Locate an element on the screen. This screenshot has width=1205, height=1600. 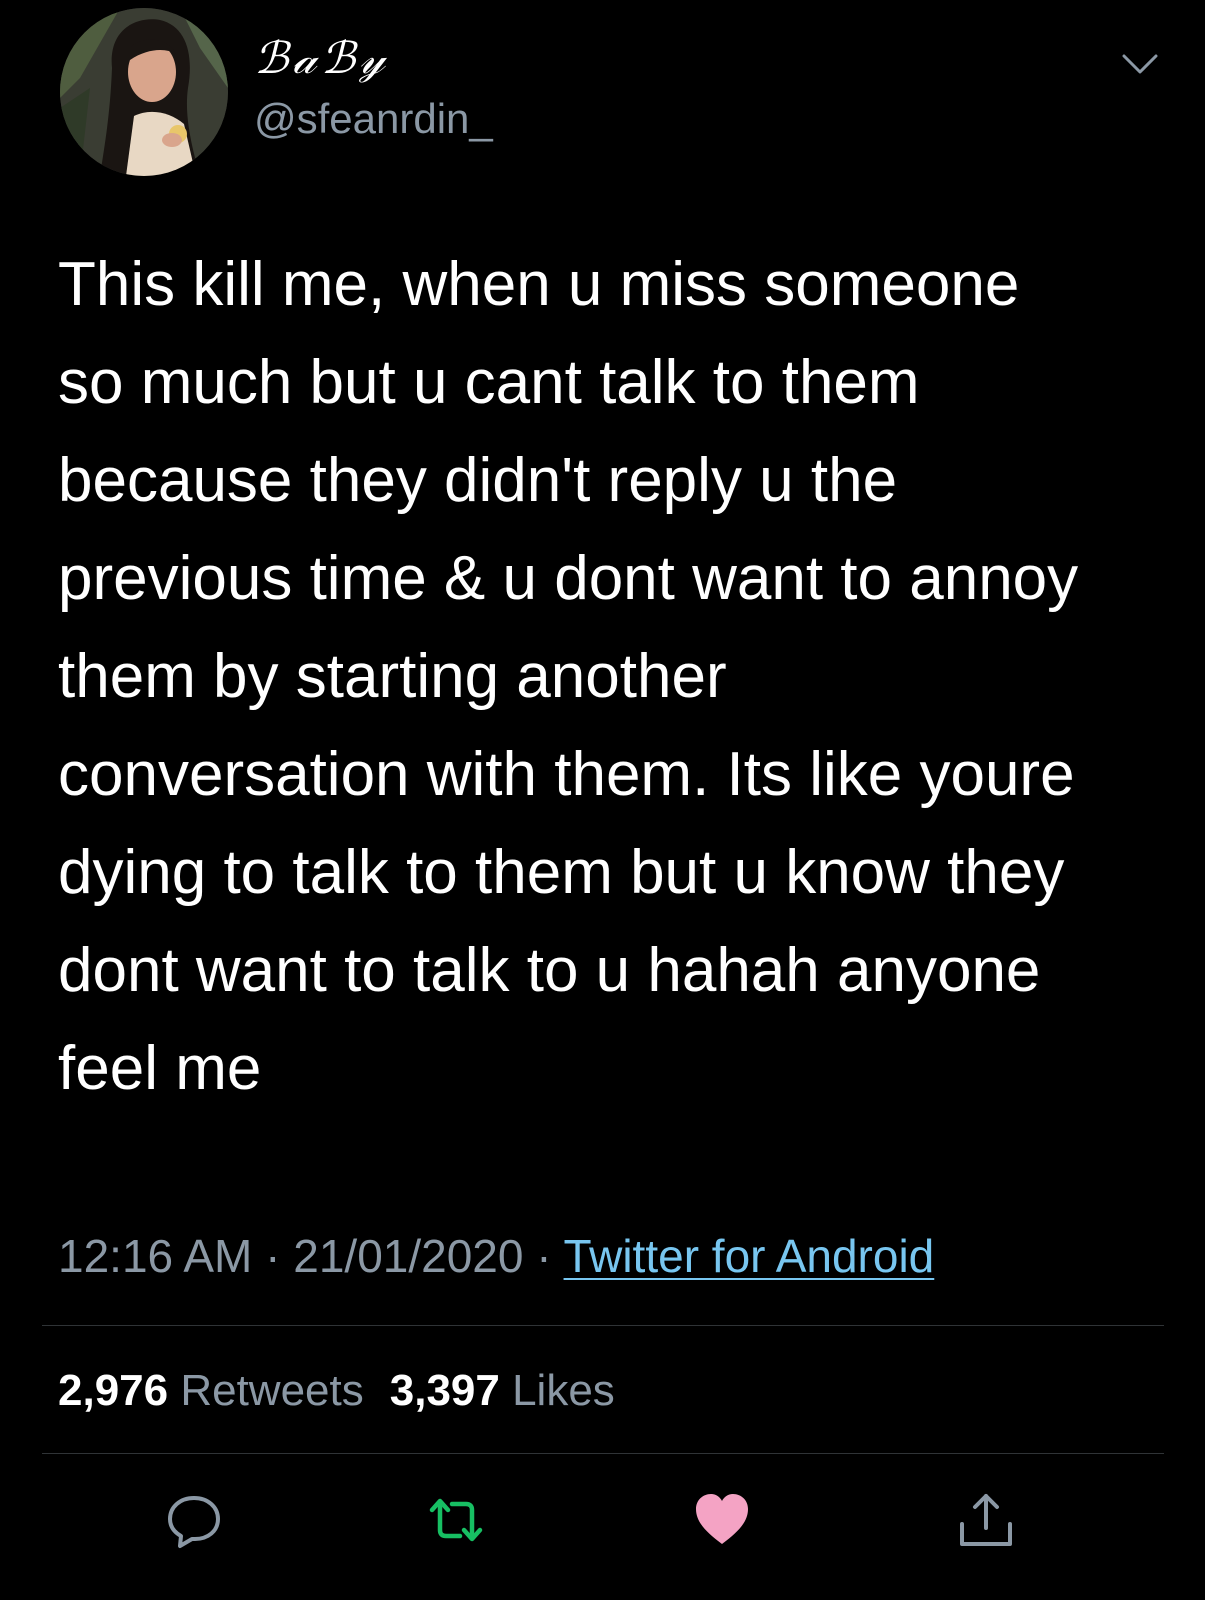
tweet-line: feel me is located at coordinates (160, 1068).